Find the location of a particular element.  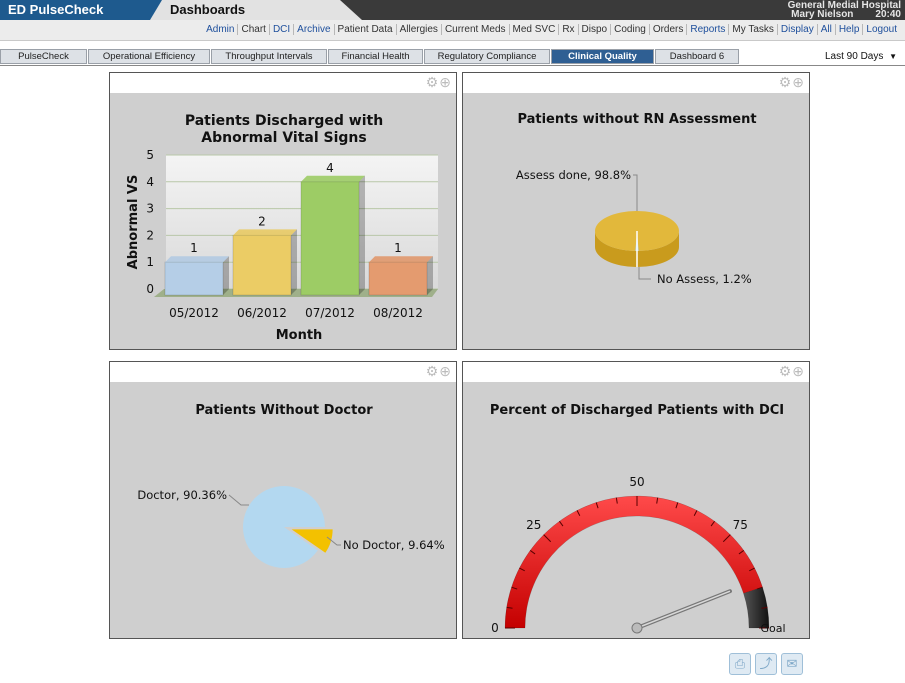

y-tick-label: 3 is located at coordinates (150, 209).